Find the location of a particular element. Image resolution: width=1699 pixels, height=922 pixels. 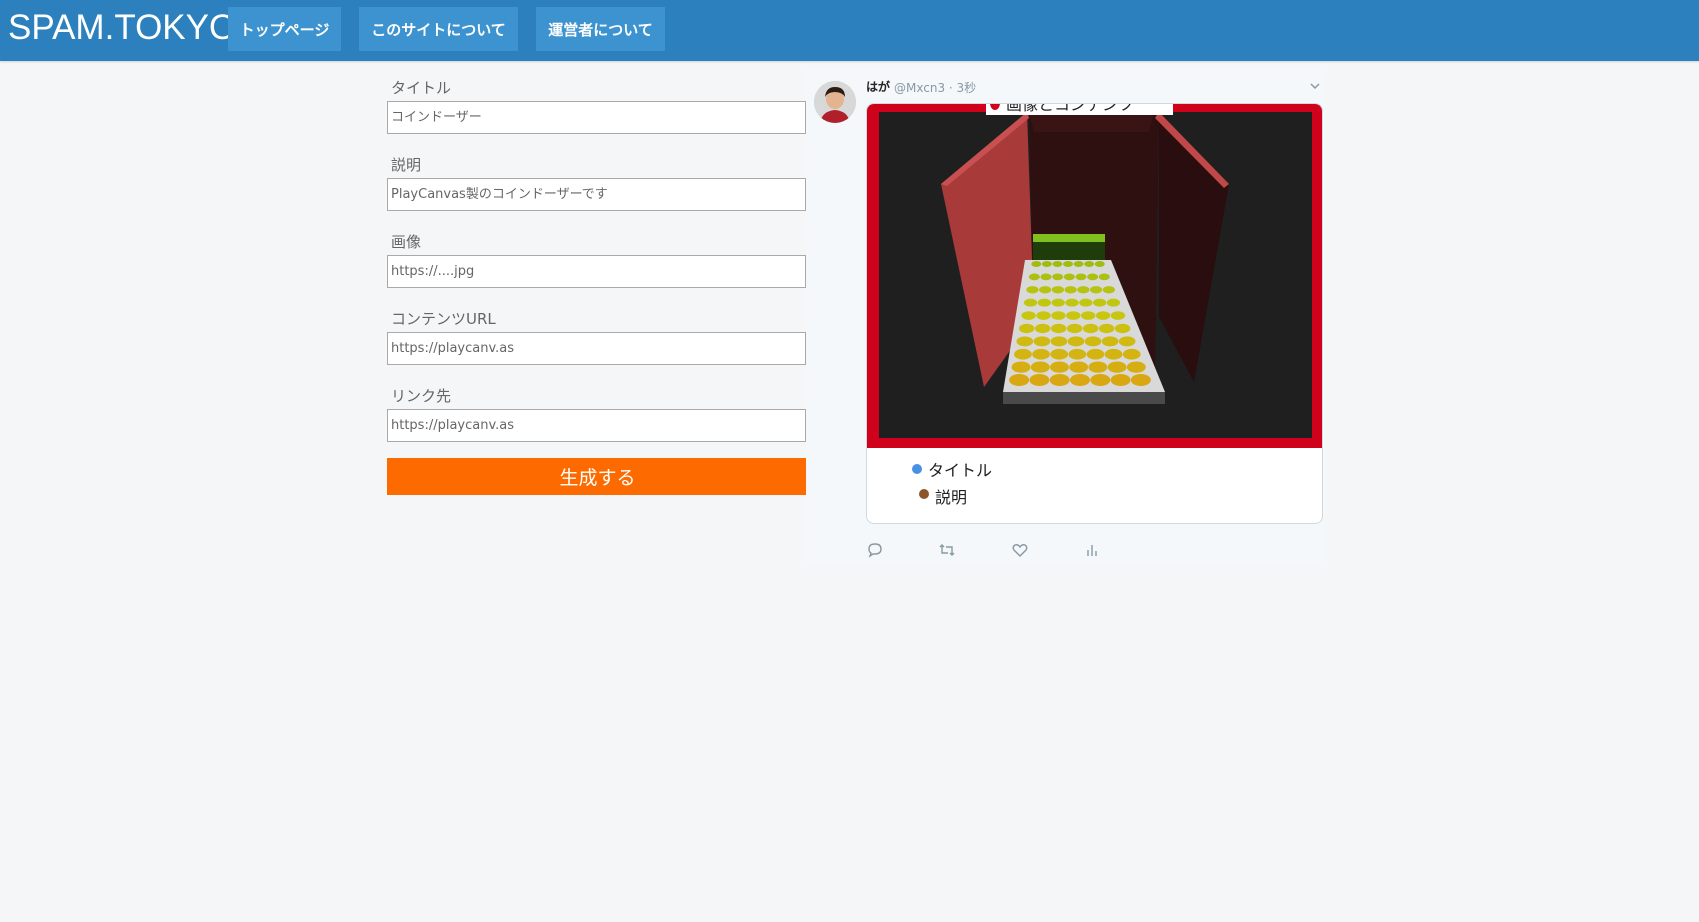

reply-icon is located at coordinates (875, 550).